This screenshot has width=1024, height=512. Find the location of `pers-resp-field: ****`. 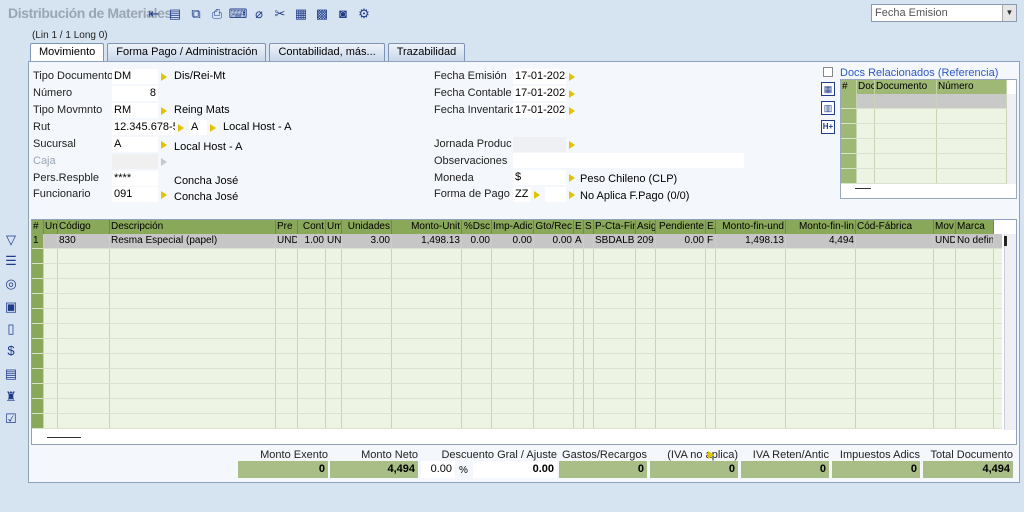

pers-resp-field: **** is located at coordinates (135, 178).